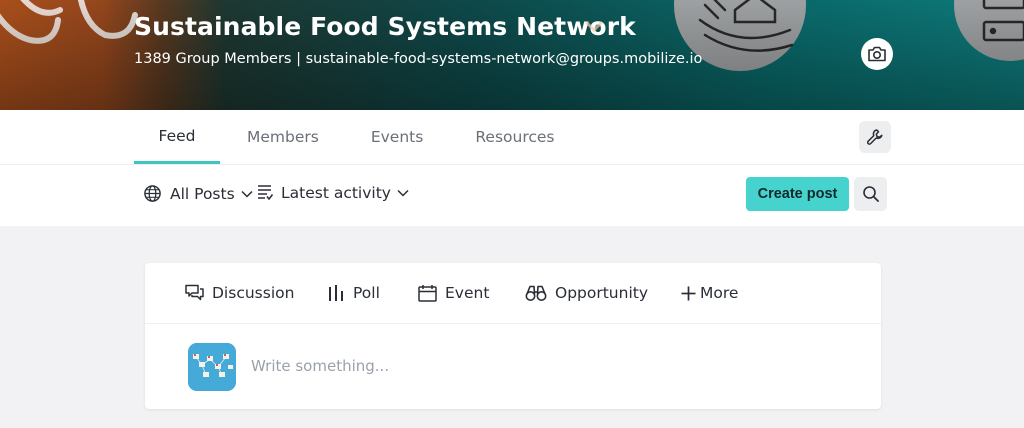  Describe the element at coordinates (177, 137) in the screenshot. I see `tab-feed: Feed` at that location.